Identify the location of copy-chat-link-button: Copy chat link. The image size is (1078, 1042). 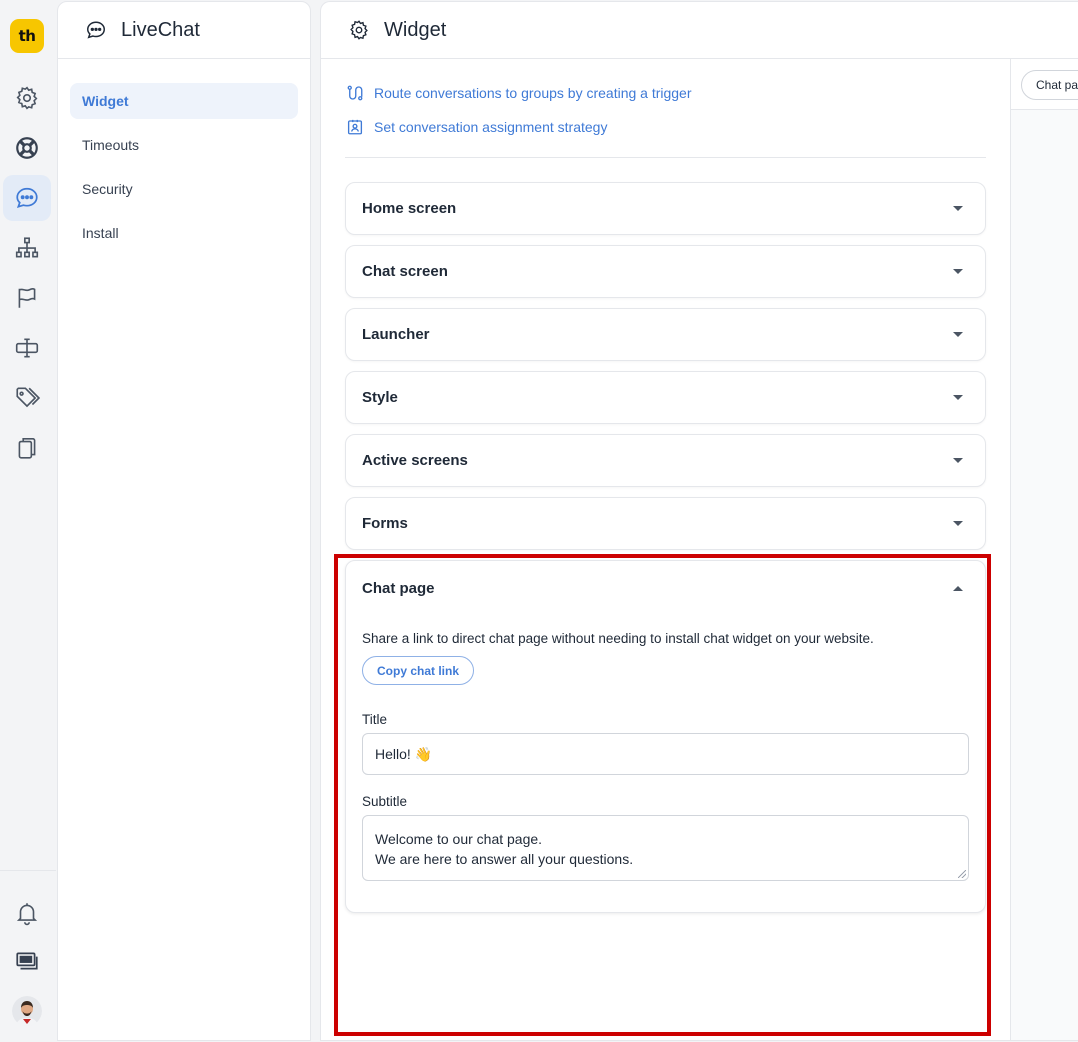
(418, 670).